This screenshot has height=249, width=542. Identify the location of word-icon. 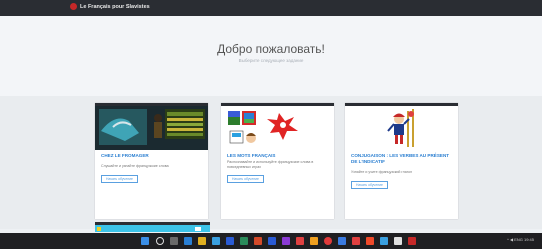
(272, 241).